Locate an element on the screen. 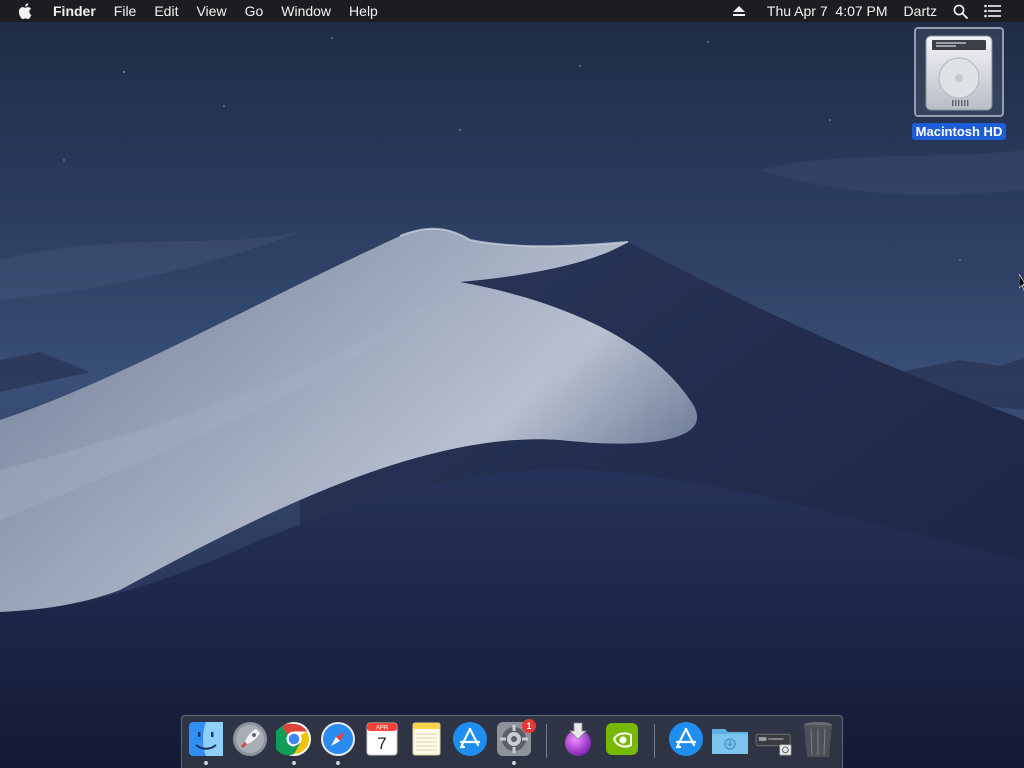  dock-item-system-preferences: 1 is located at coordinates (515, 742).